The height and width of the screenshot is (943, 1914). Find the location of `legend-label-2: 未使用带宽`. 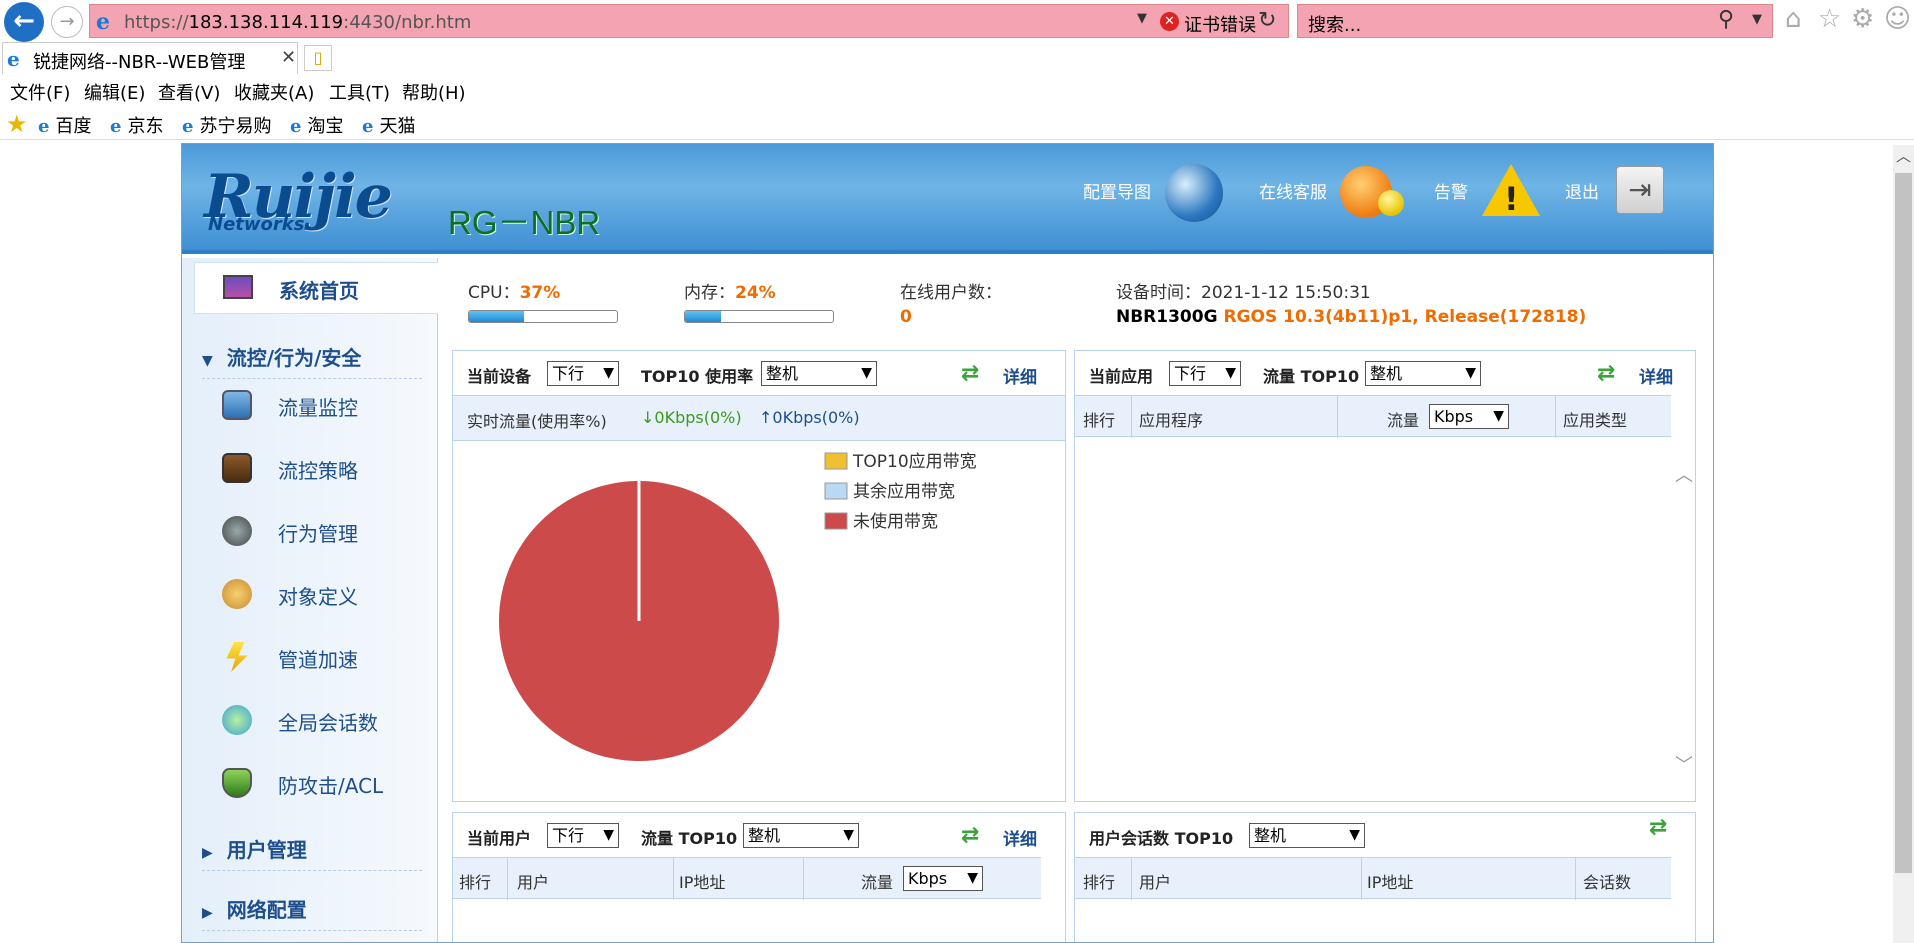

legend-label-2: 未使用带宽 is located at coordinates (895, 521).